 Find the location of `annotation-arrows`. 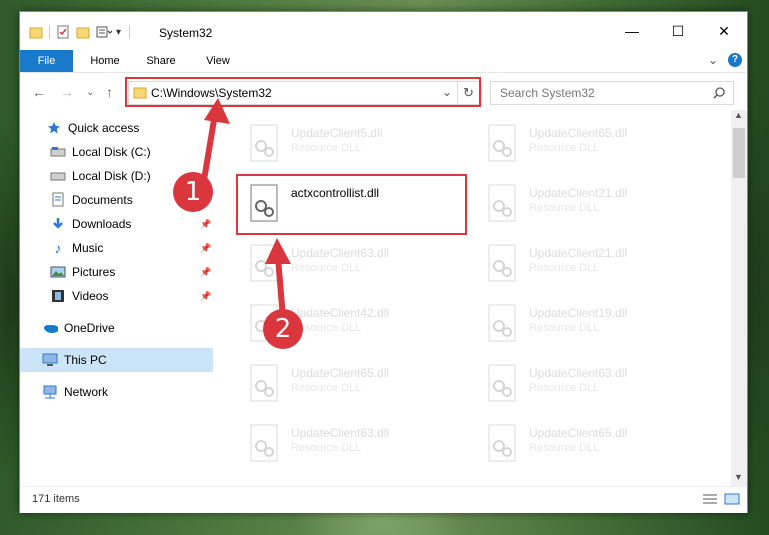

annotation-arrows is located at coordinates (246, 208).